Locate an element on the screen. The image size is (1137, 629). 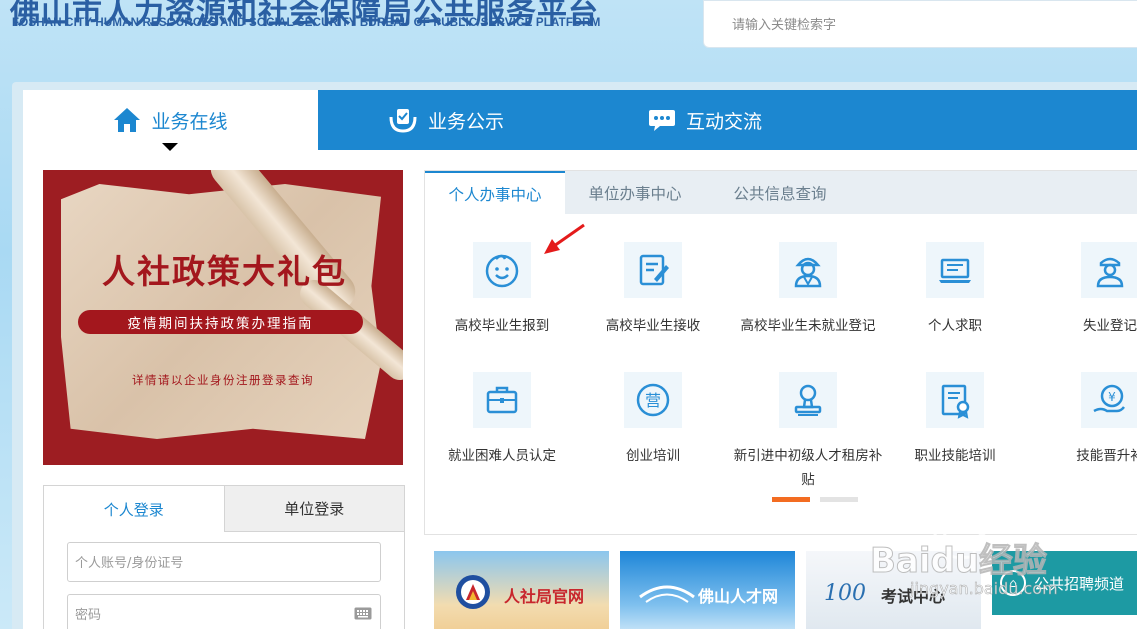
service-item-talent-rent-subsidy: 新引进中初级人才租房补贴 is located at coordinates (808, 432).